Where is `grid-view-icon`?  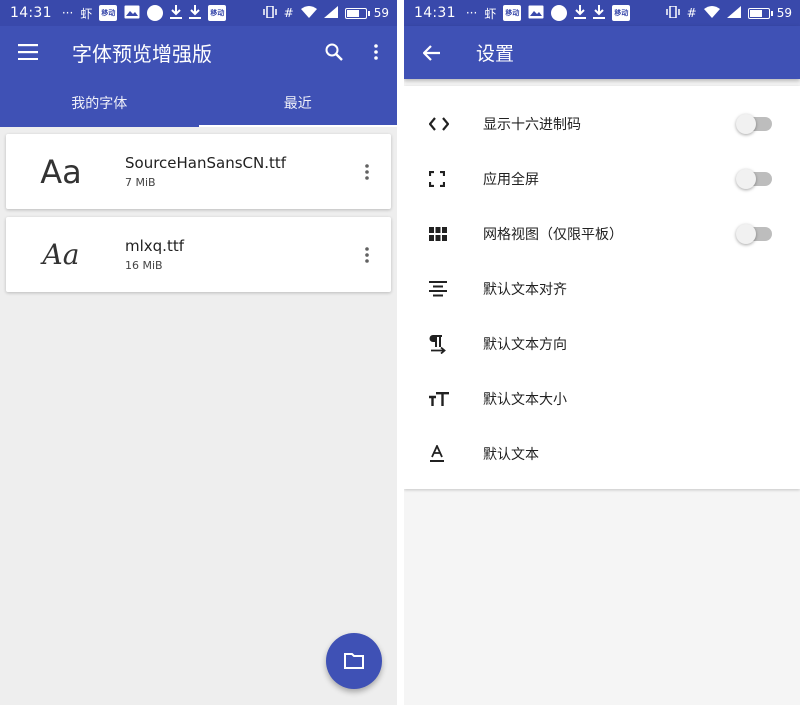
grid-view-icon is located at coordinates (438, 233).